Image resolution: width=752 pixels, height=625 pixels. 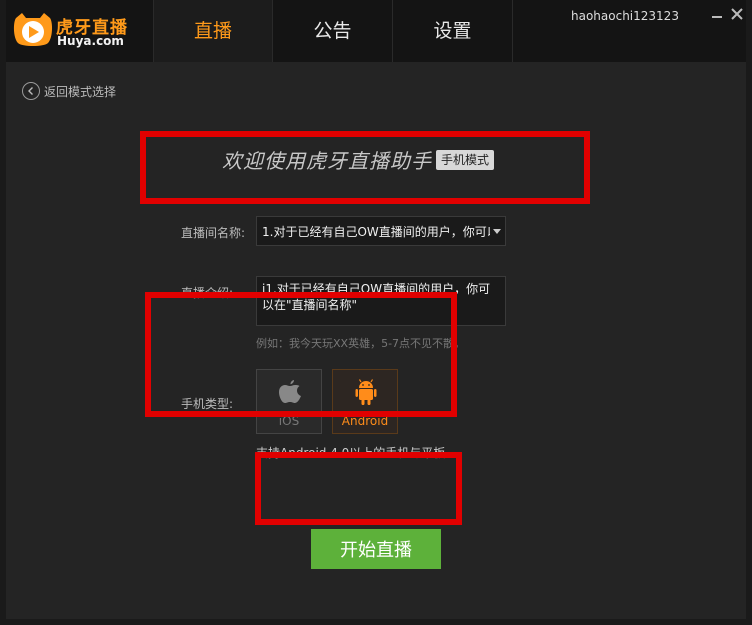 What do you see at coordinates (453, 31) in the screenshot?
I see `tab-settings: 设置` at bounding box center [453, 31].